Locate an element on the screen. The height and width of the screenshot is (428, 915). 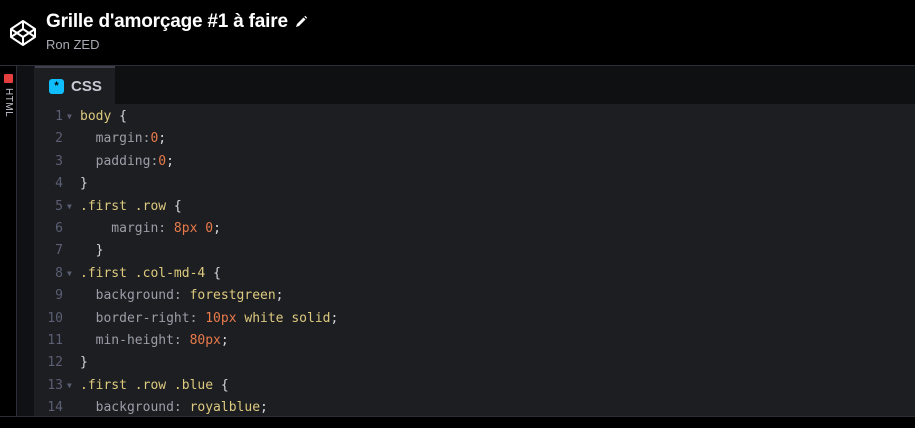
line-number: 5 is located at coordinates (59, 206).